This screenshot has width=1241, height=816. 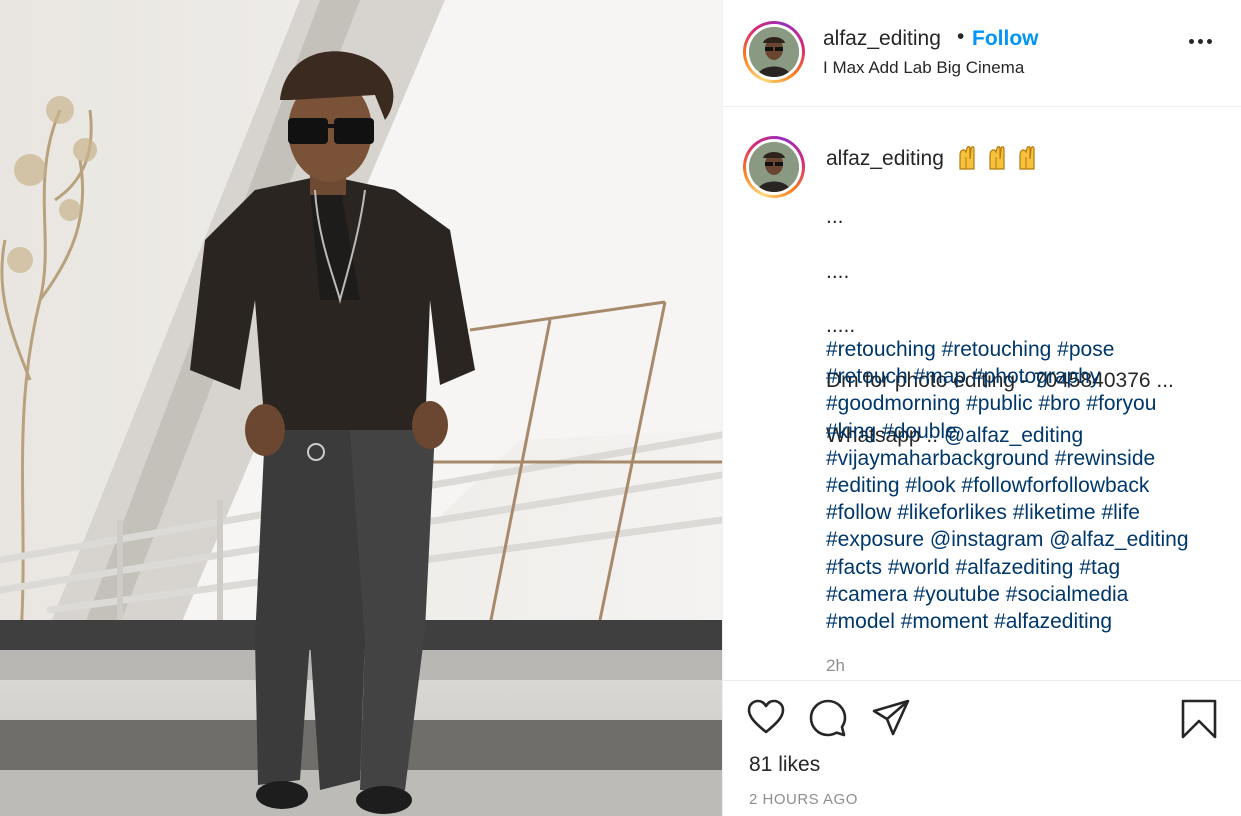 I want to click on hashtag-line: #vijaymaharbackground #rewinside, so click(x=1031, y=458).